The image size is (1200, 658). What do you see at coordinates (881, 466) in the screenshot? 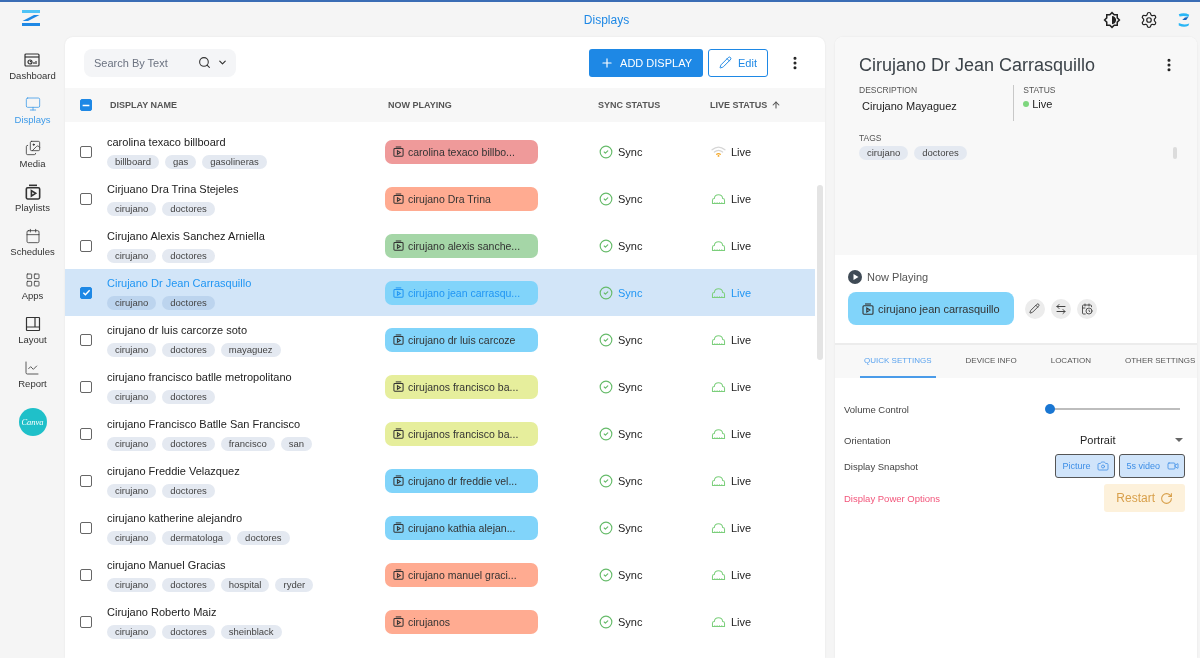
I see `setting-label: Display Snapshot` at bounding box center [881, 466].